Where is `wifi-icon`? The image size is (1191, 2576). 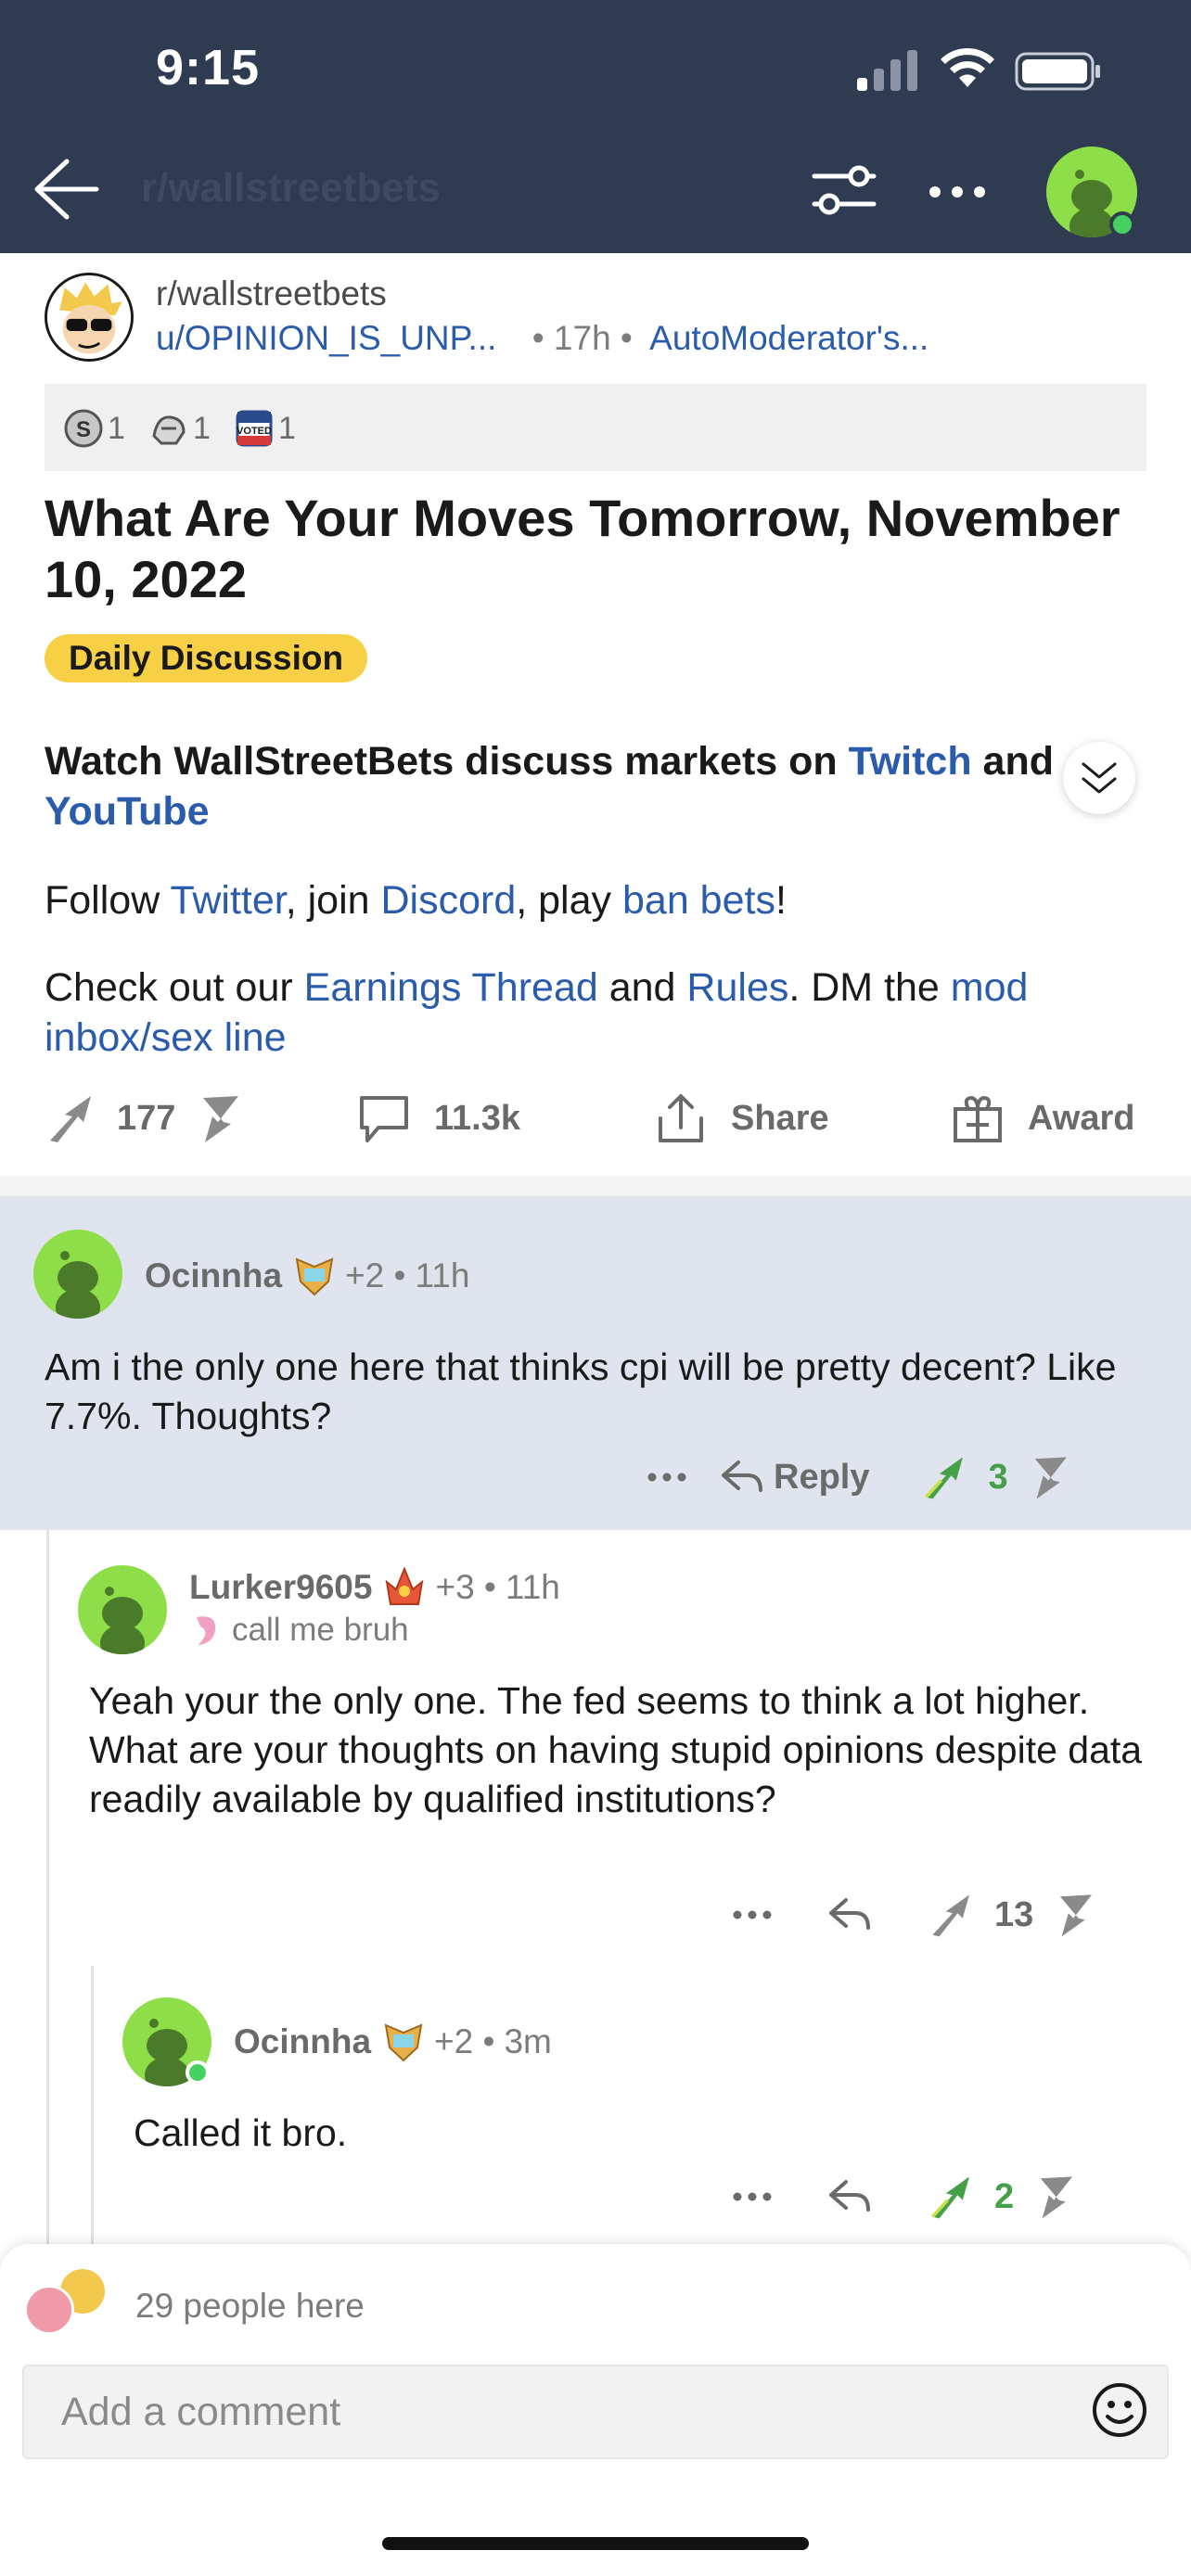 wifi-icon is located at coordinates (967, 67).